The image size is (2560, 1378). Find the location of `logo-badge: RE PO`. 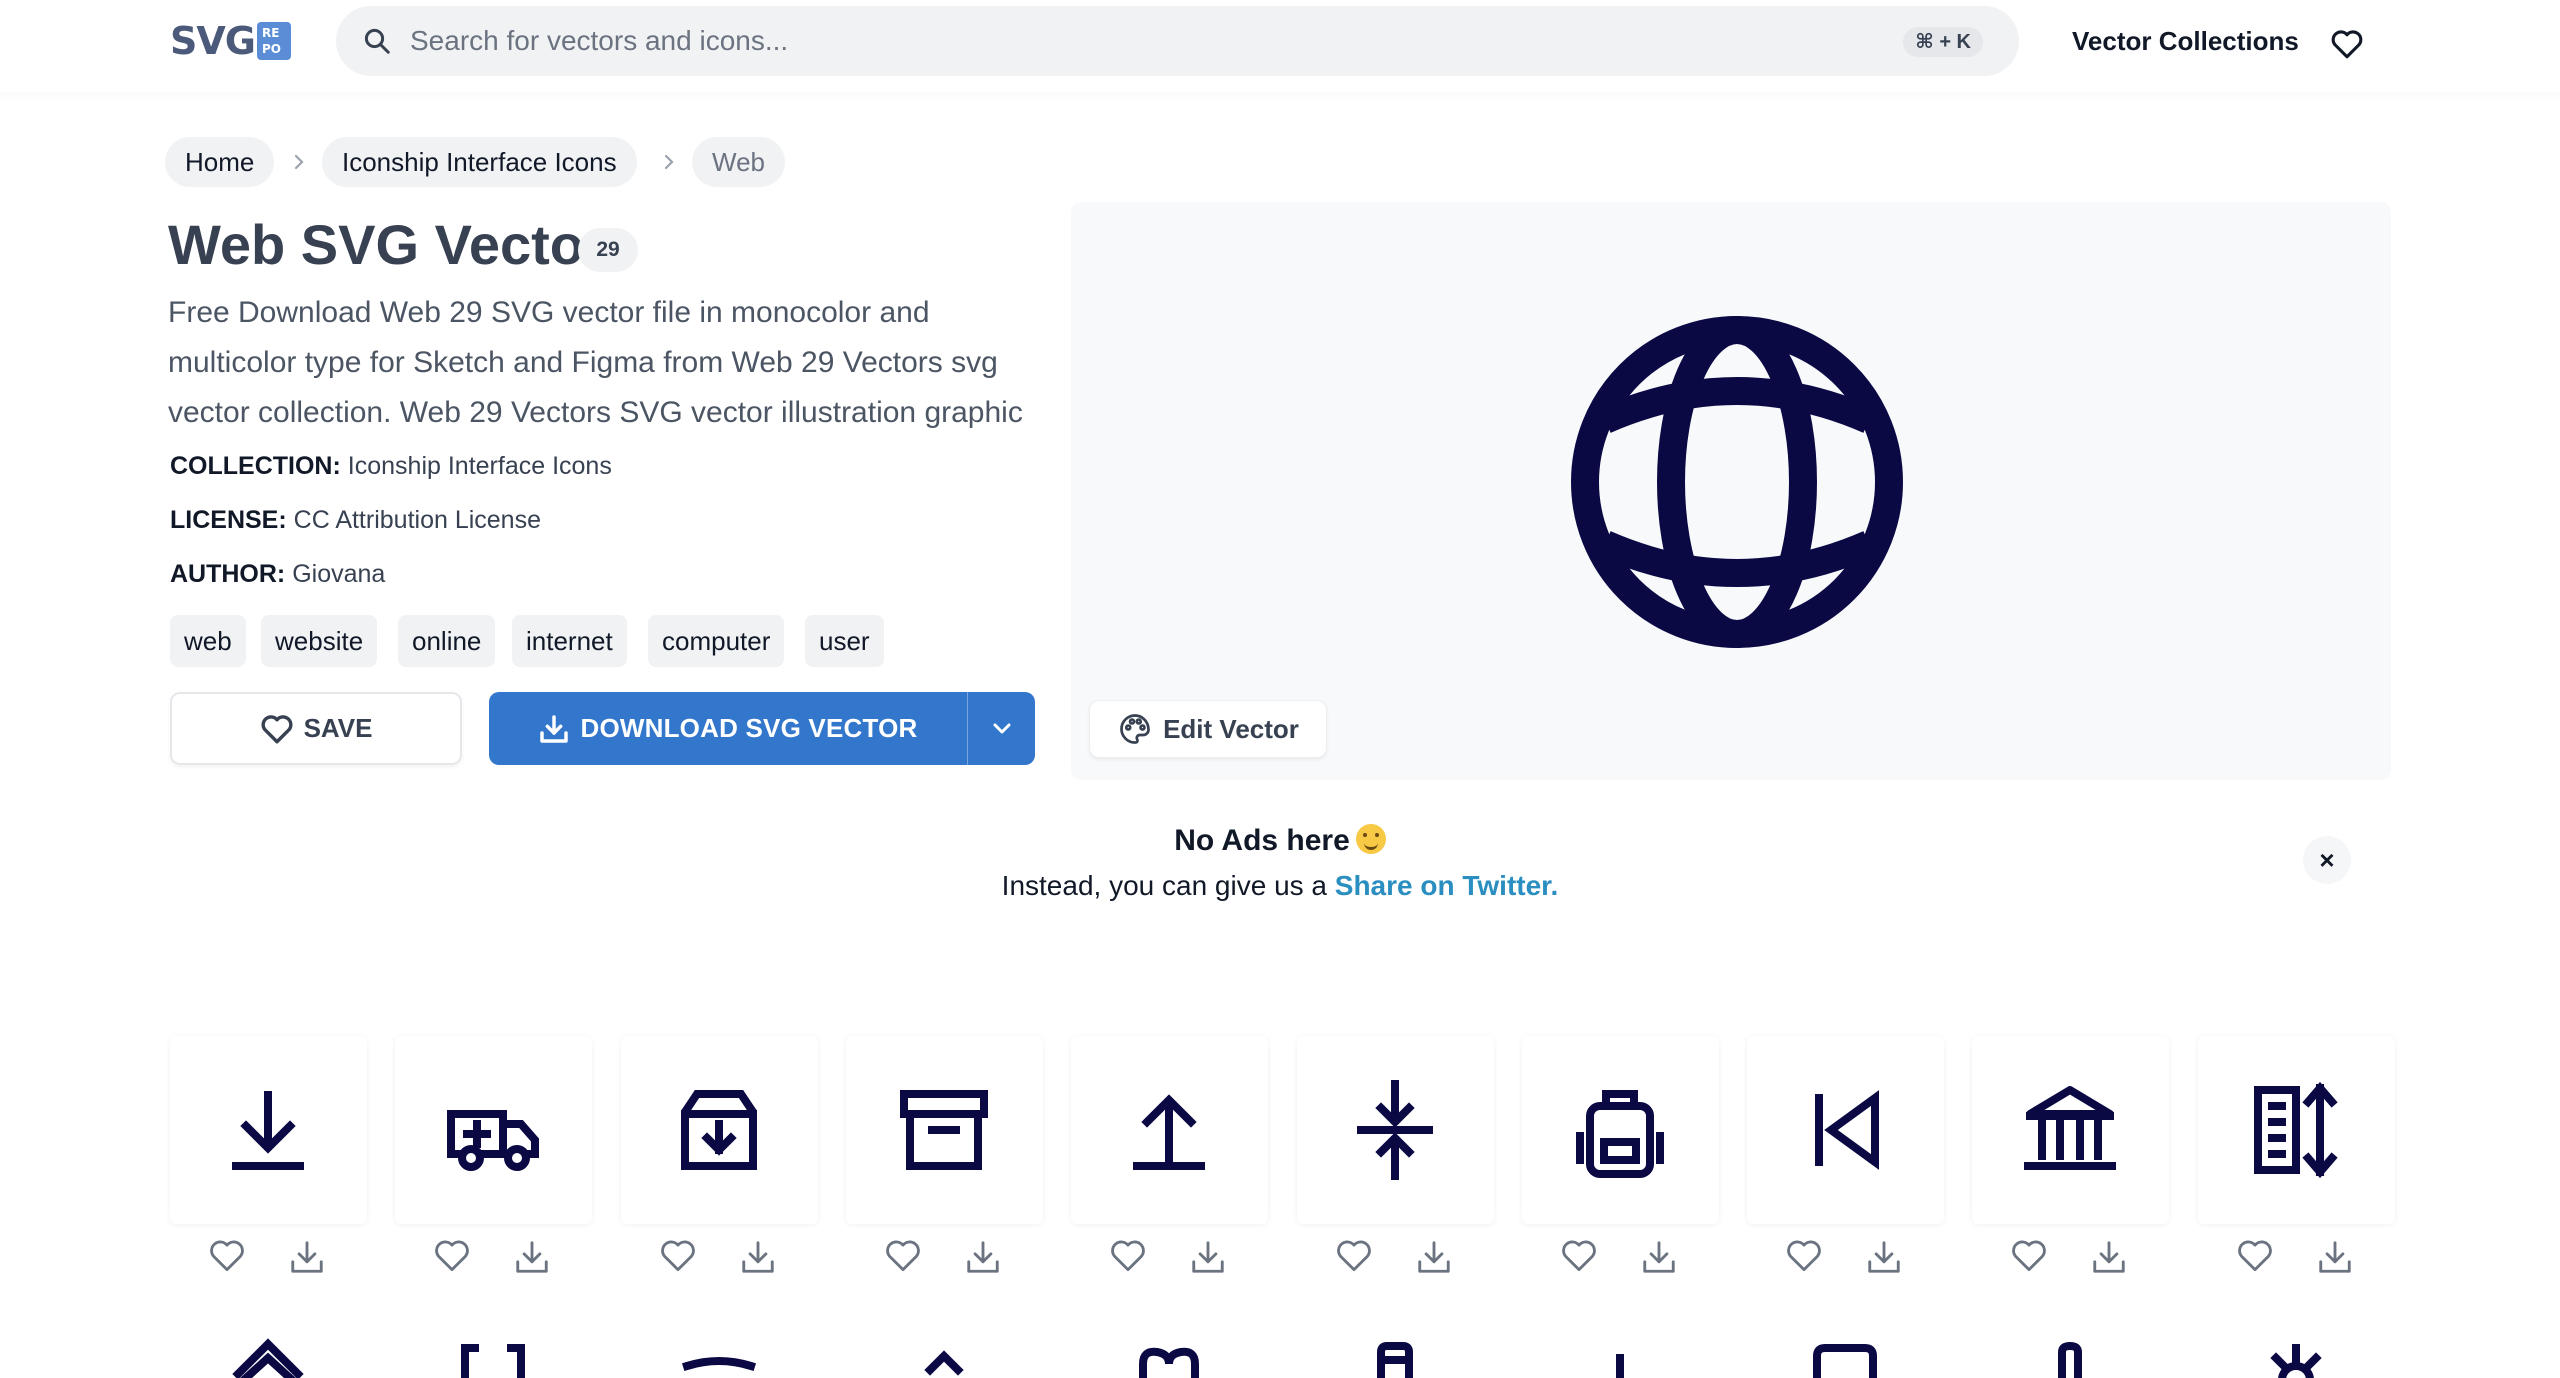

logo-badge: RE PO is located at coordinates (273, 41).